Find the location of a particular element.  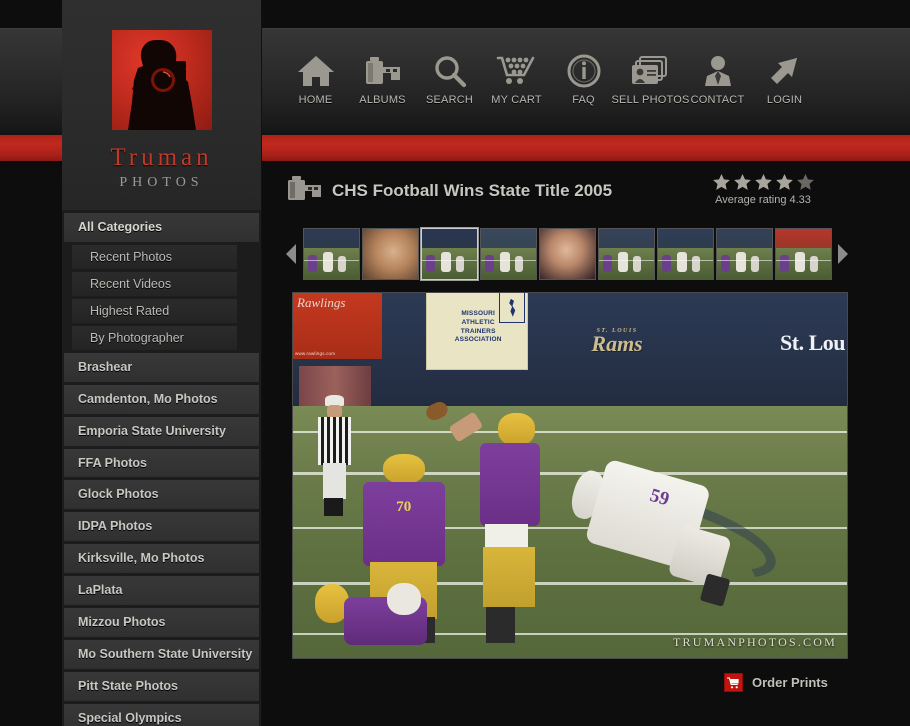

thumb-face is located at coordinates (567, 254).